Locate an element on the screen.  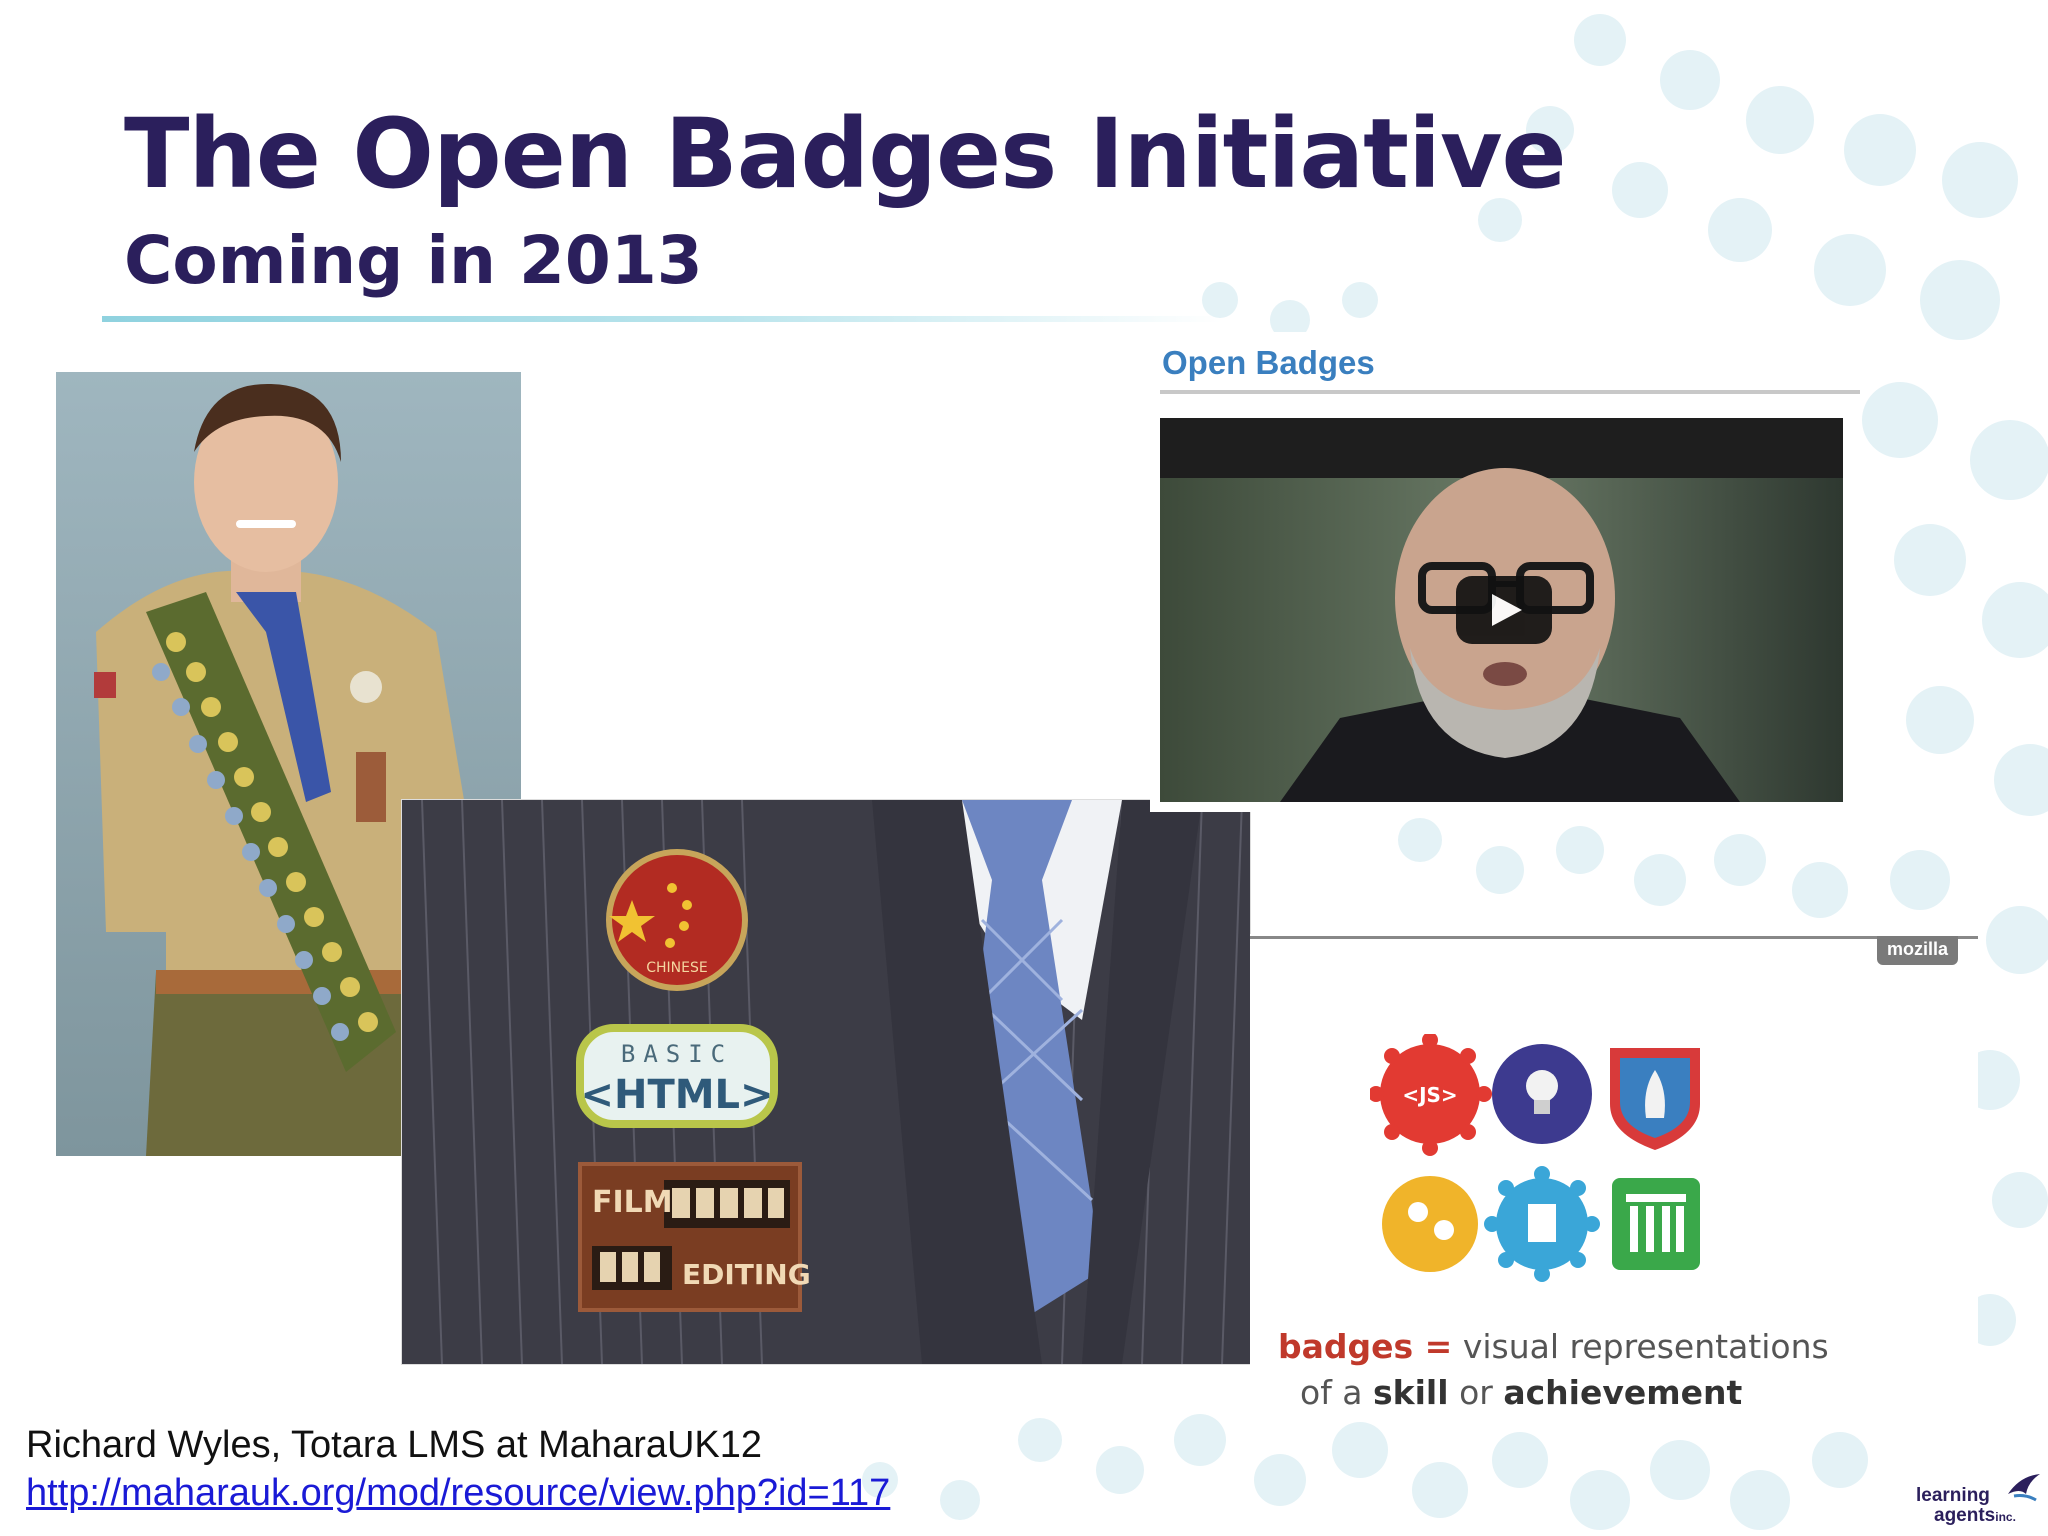
credit-text: Richard Wyles, Totara LMS at MaharaUK12 is located at coordinates (394, 1445).